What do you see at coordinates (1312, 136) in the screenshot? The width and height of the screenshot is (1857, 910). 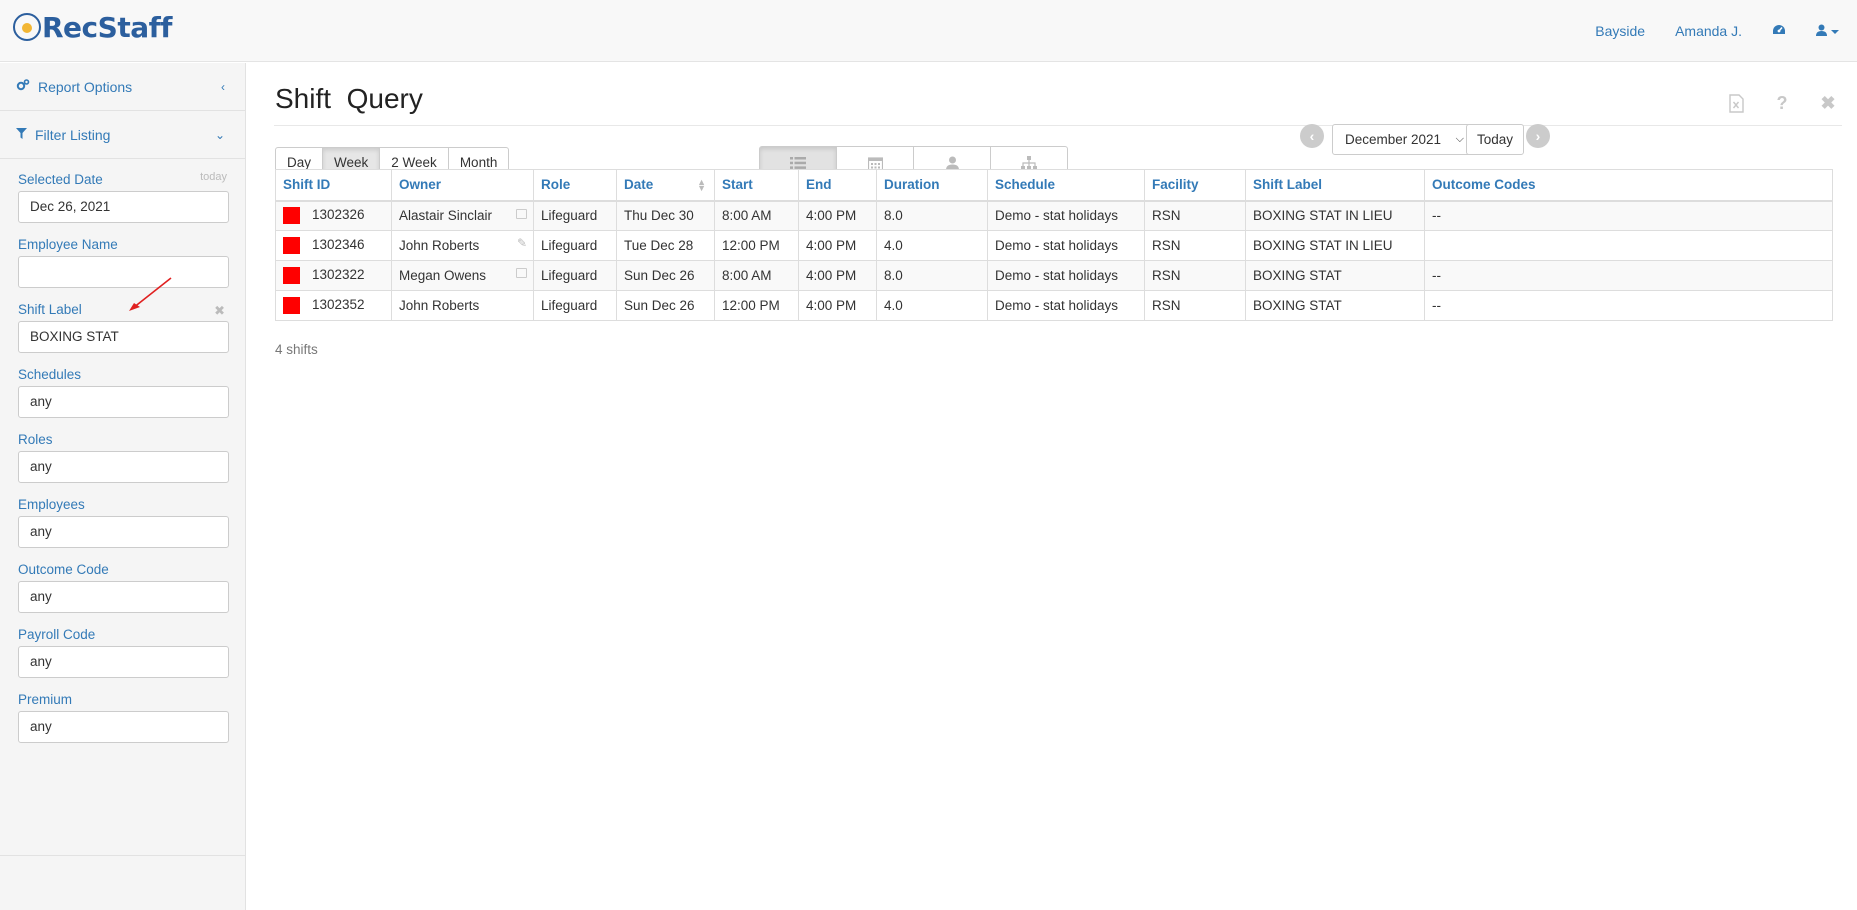 I see `prev-period-icon: ‹` at bounding box center [1312, 136].